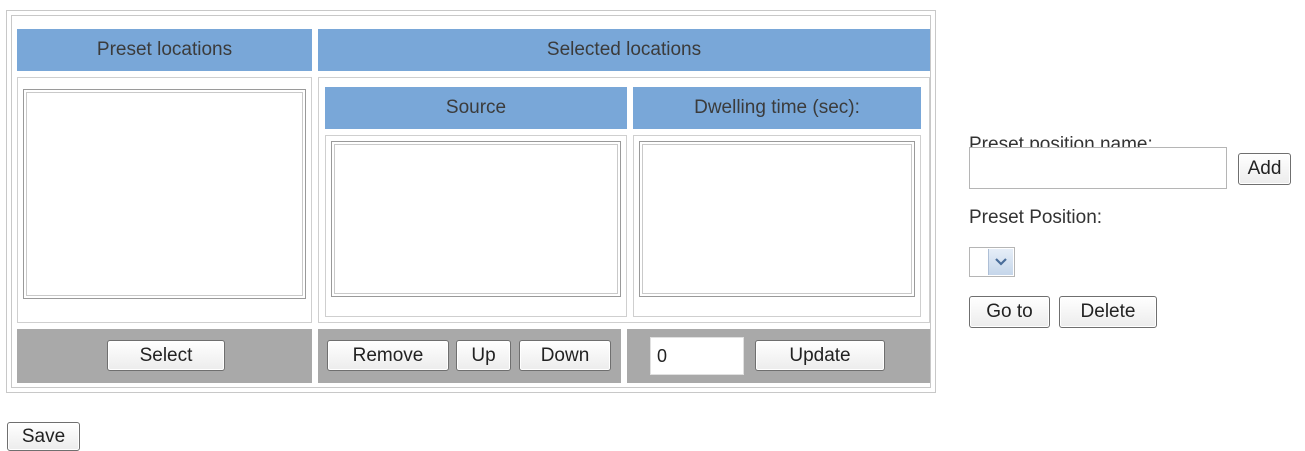 This screenshot has width=1305, height=451. I want to click on chevron-down-icon, so click(1000, 262).